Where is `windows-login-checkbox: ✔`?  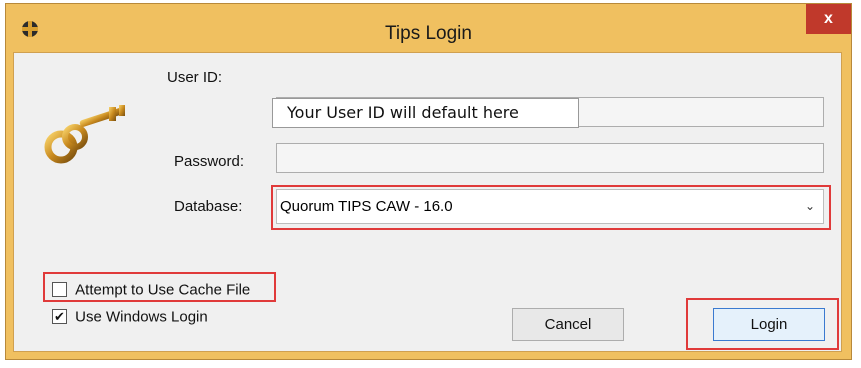
windows-login-checkbox: ✔ is located at coordinates (59, 316).